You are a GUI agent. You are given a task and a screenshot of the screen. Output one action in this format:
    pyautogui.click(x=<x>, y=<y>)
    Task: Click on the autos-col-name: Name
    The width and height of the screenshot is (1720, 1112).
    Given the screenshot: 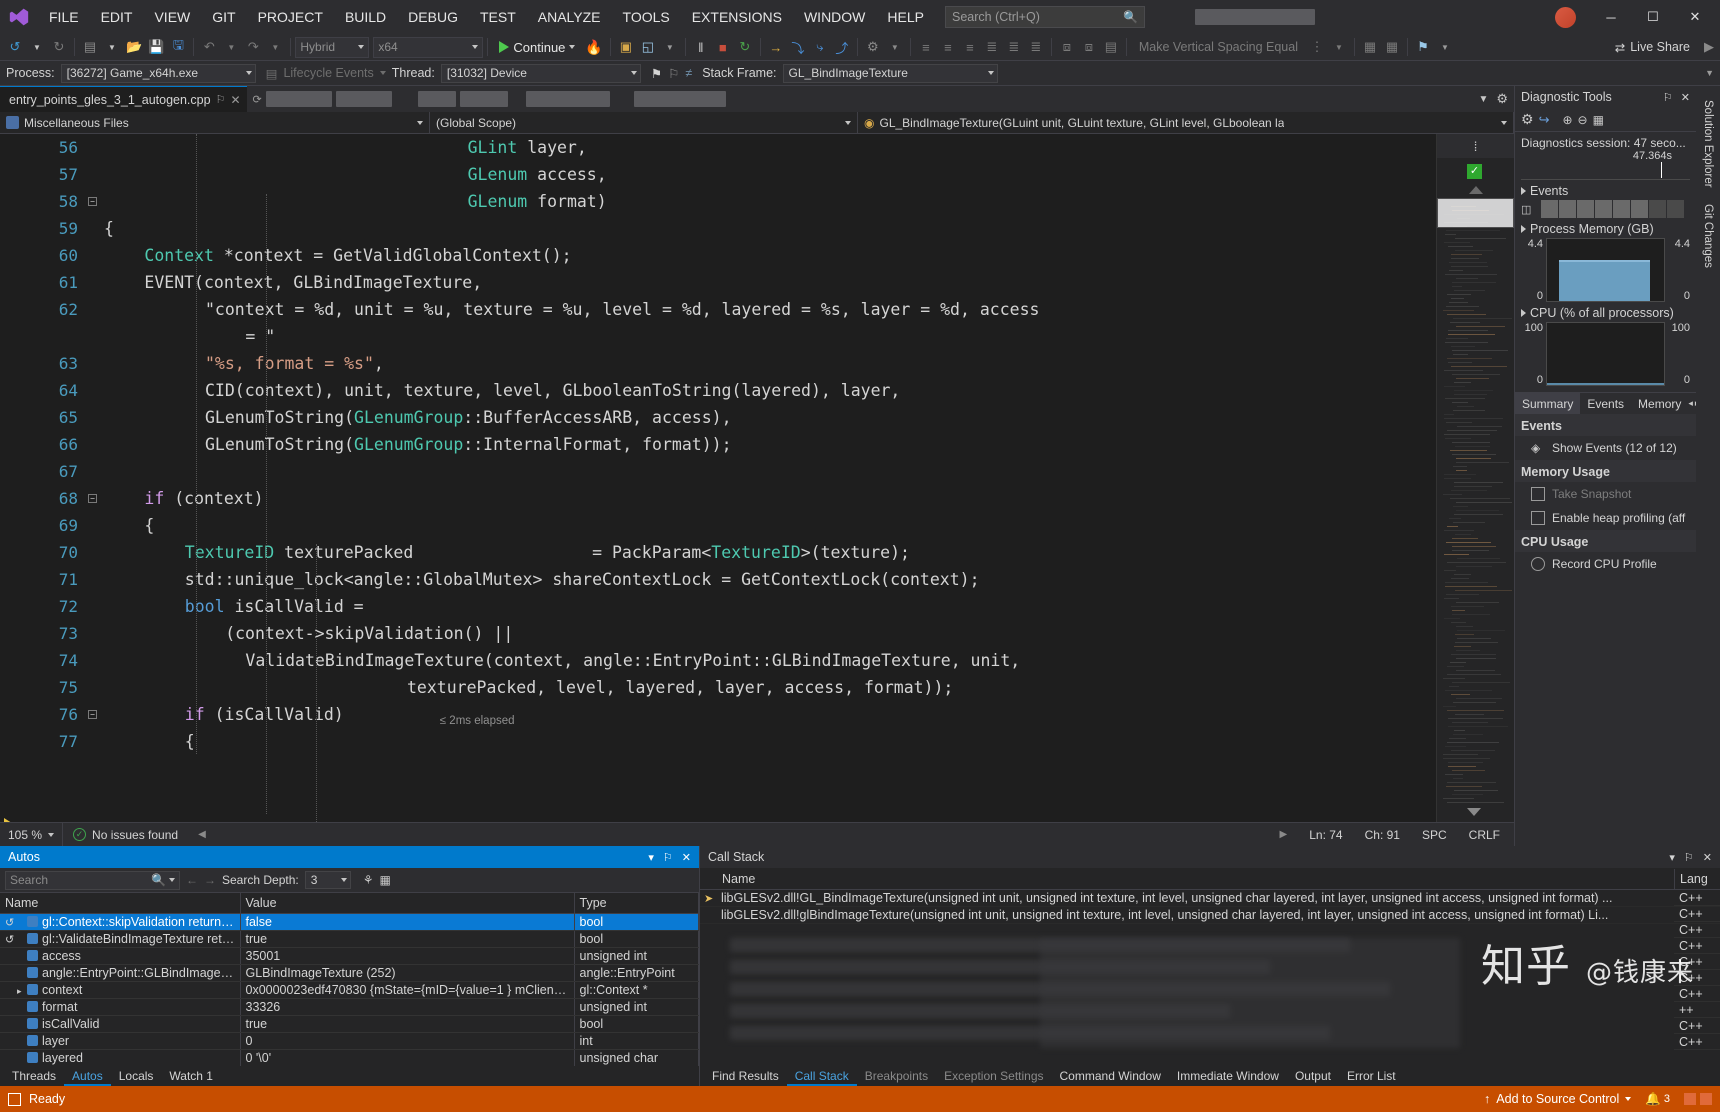 What is the action you would take?
    pyautogui.click(x=120, y=903)
    